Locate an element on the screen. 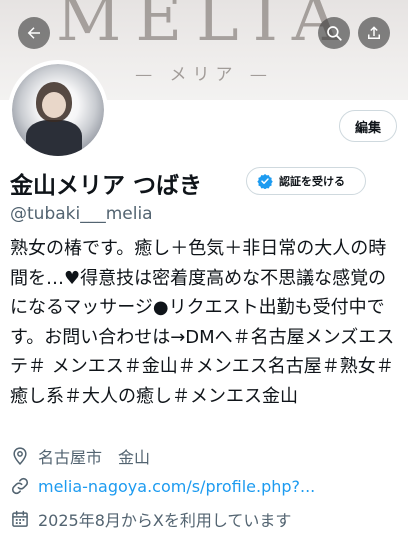  edit-profile-button: 編集 is located at coordinates (368, 126).